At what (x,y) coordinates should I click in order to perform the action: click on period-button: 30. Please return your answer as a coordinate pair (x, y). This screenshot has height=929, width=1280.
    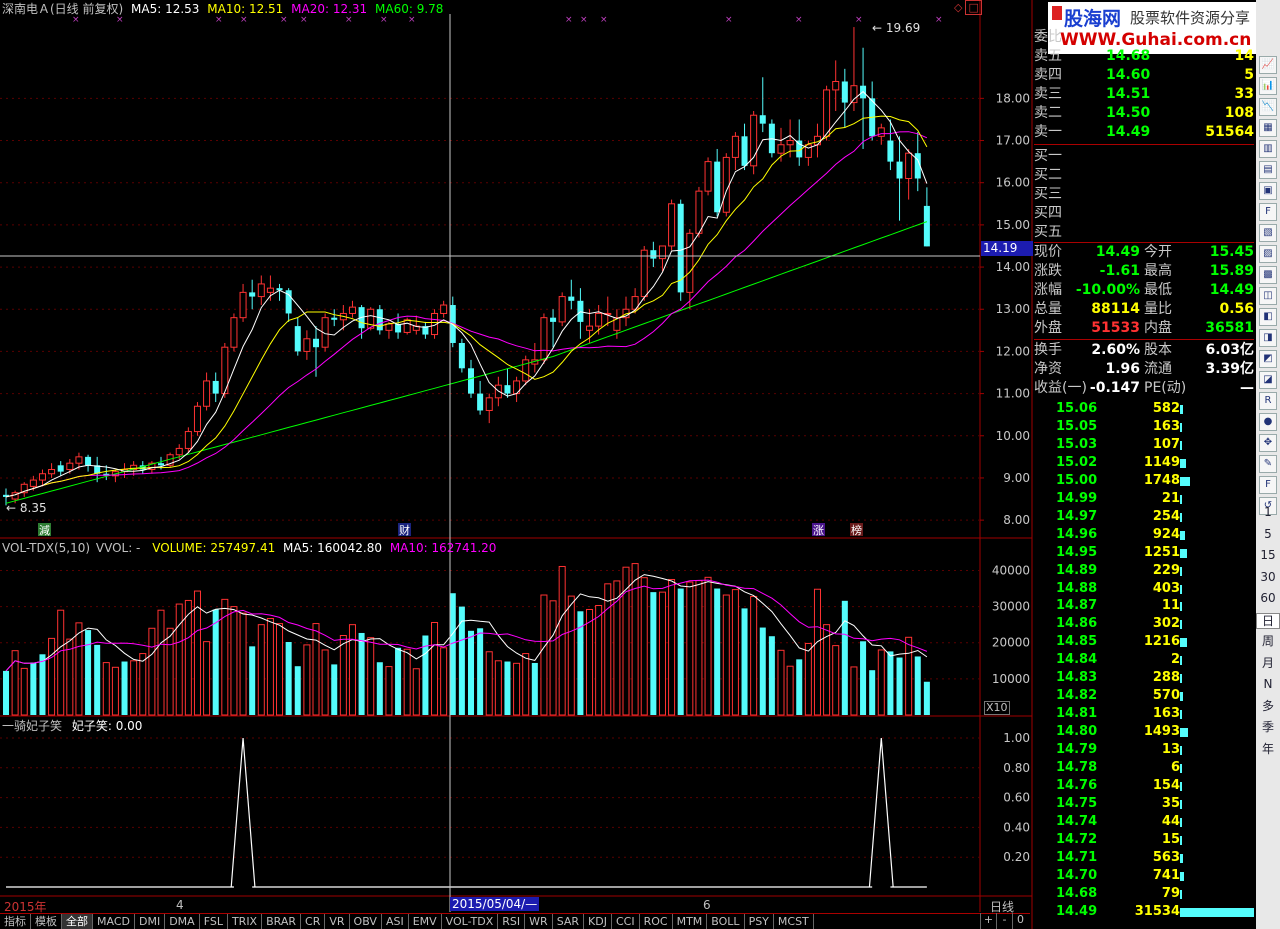
    Looking at the image, I should click on (1268, 577).